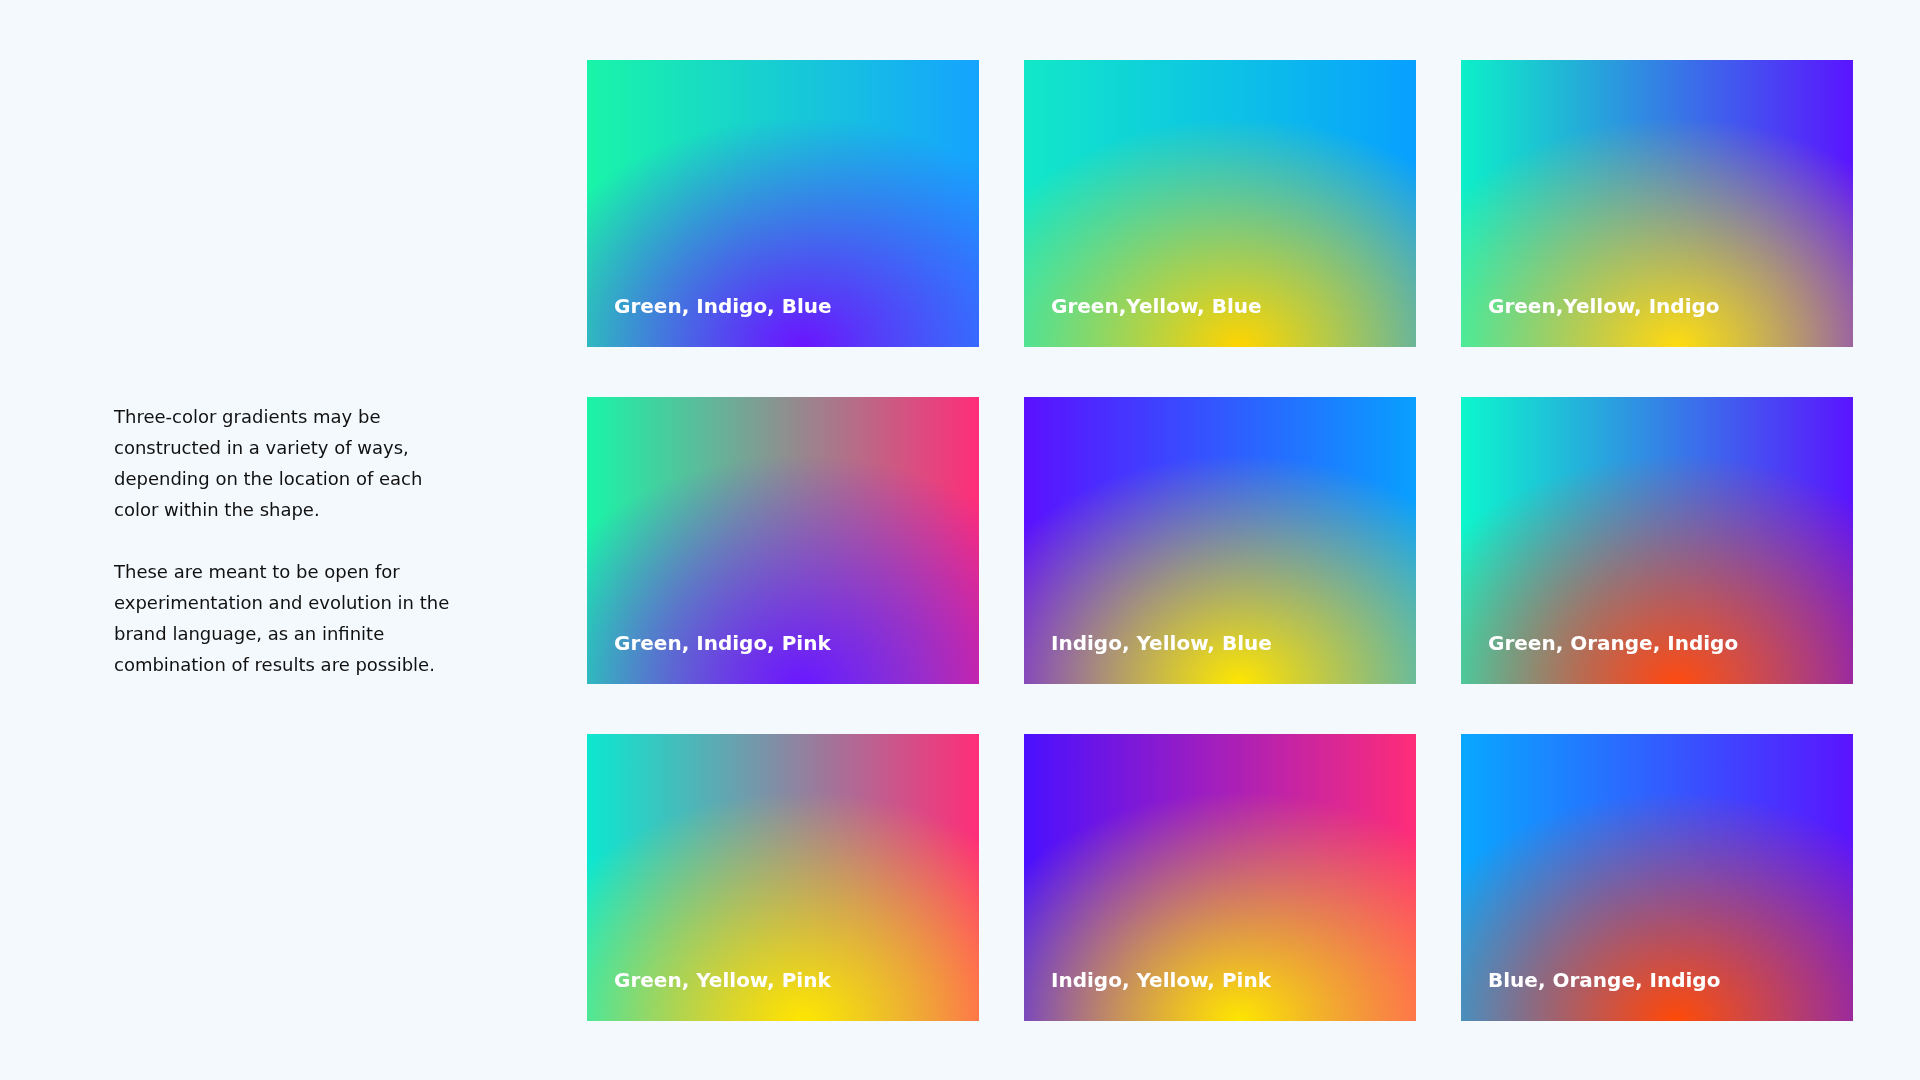 Image resolution: width=1920 pixels, height=1080 pixels. I want to click on swatch-label: Indigo, Yellow, Pink, so click(1161, 979).